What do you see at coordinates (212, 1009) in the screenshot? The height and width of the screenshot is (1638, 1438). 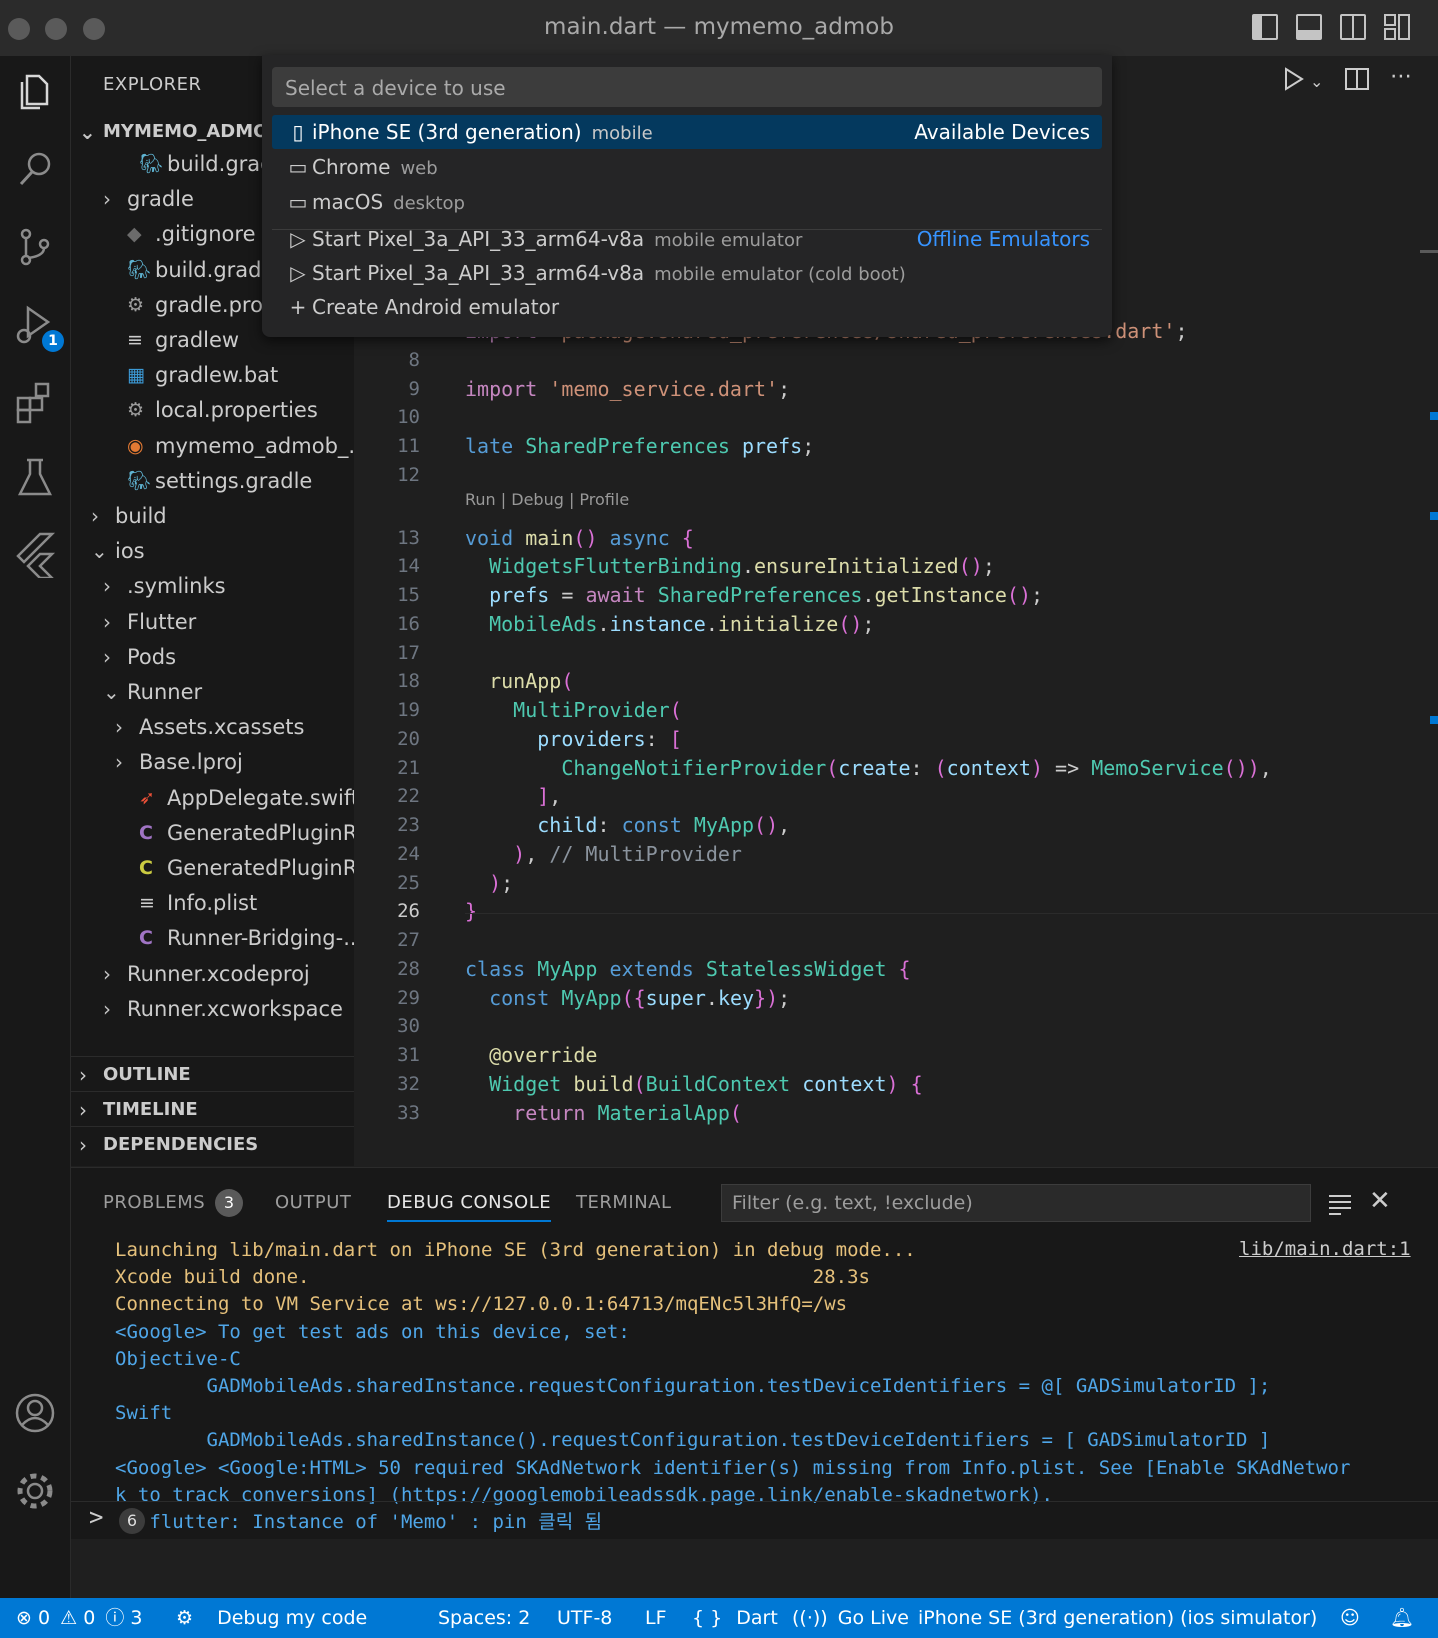 I see `tree-item: › Runner.xcworkspace` at bounding box center [212, 1009].